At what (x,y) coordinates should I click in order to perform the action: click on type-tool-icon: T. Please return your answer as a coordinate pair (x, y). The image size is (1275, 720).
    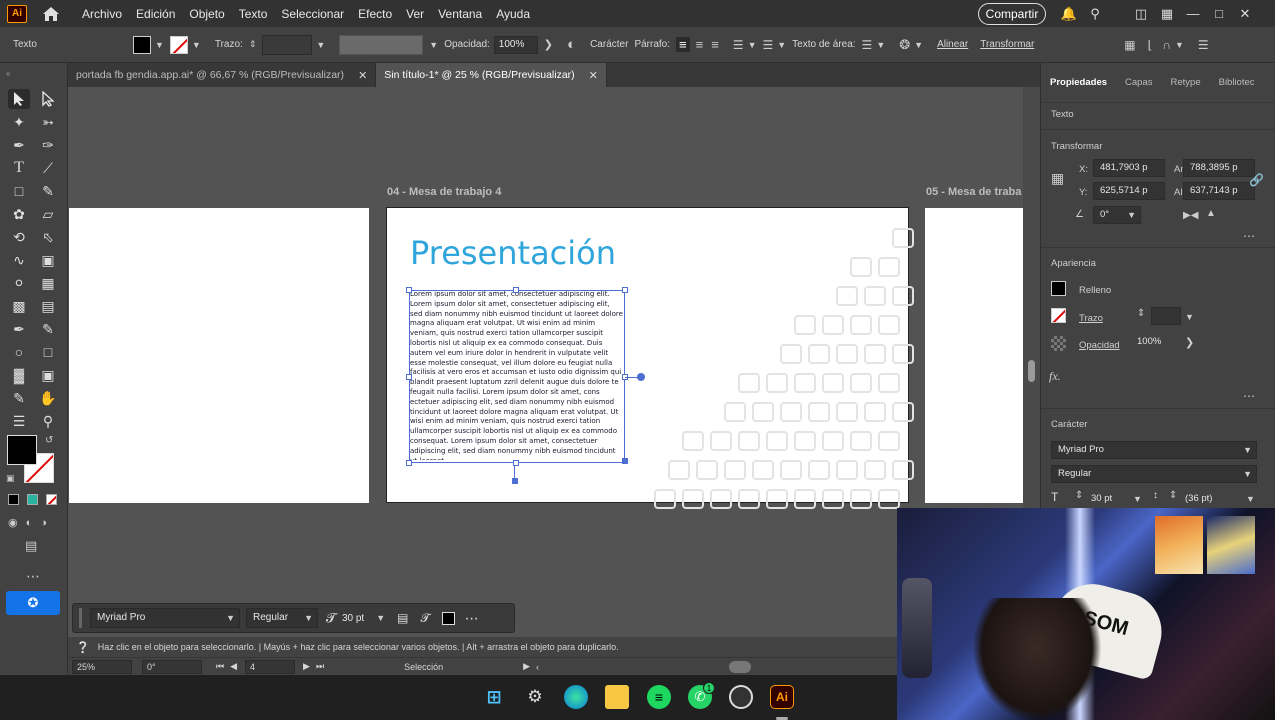
    Looking at the image, I should click on (19, 168).